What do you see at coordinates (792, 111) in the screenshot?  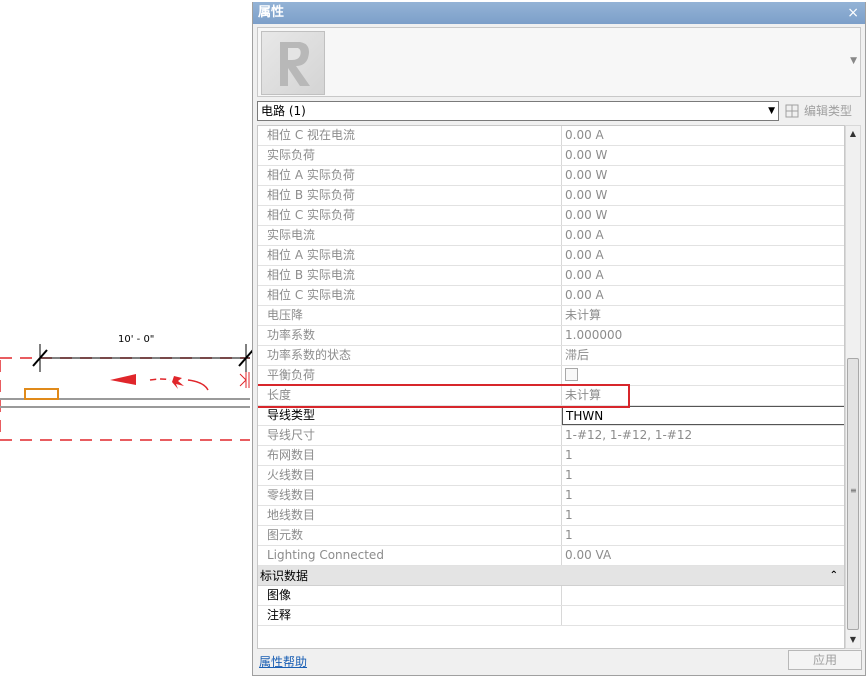 I see `edit-type-icon` at bounding box center [792, 111].